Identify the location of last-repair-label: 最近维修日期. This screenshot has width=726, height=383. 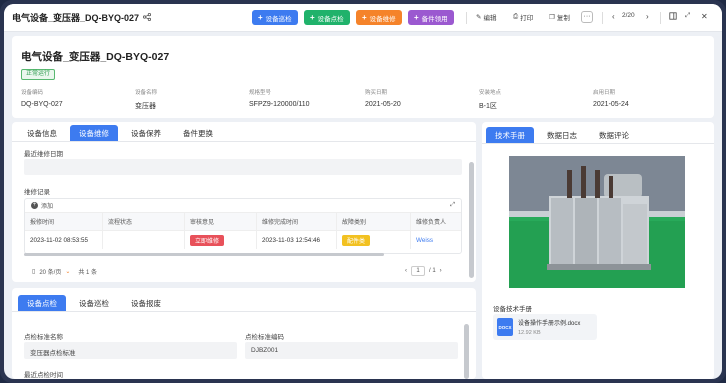
(43, 154).